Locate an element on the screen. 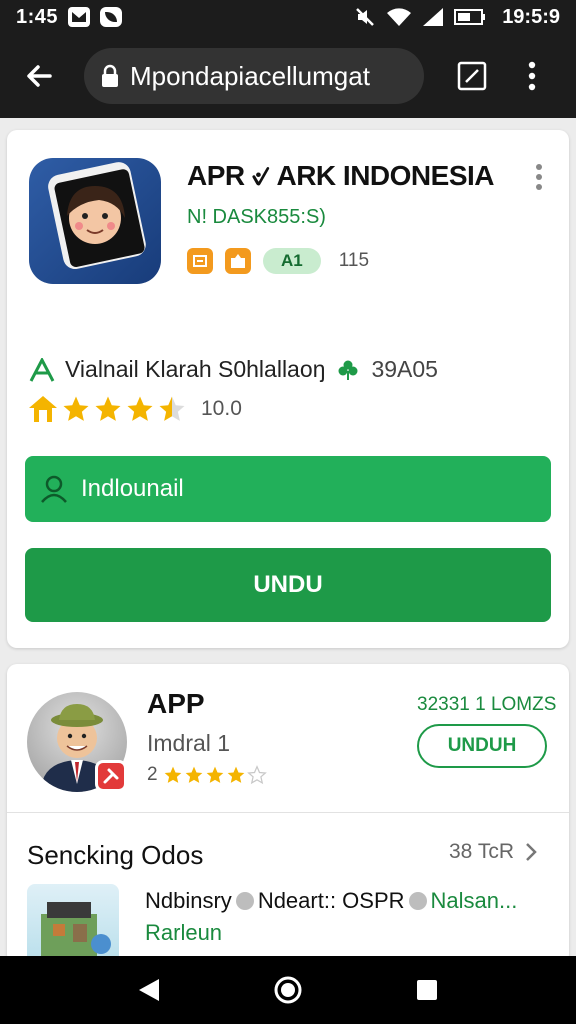  more-vertical-icon is located at coordinates (532, 76).